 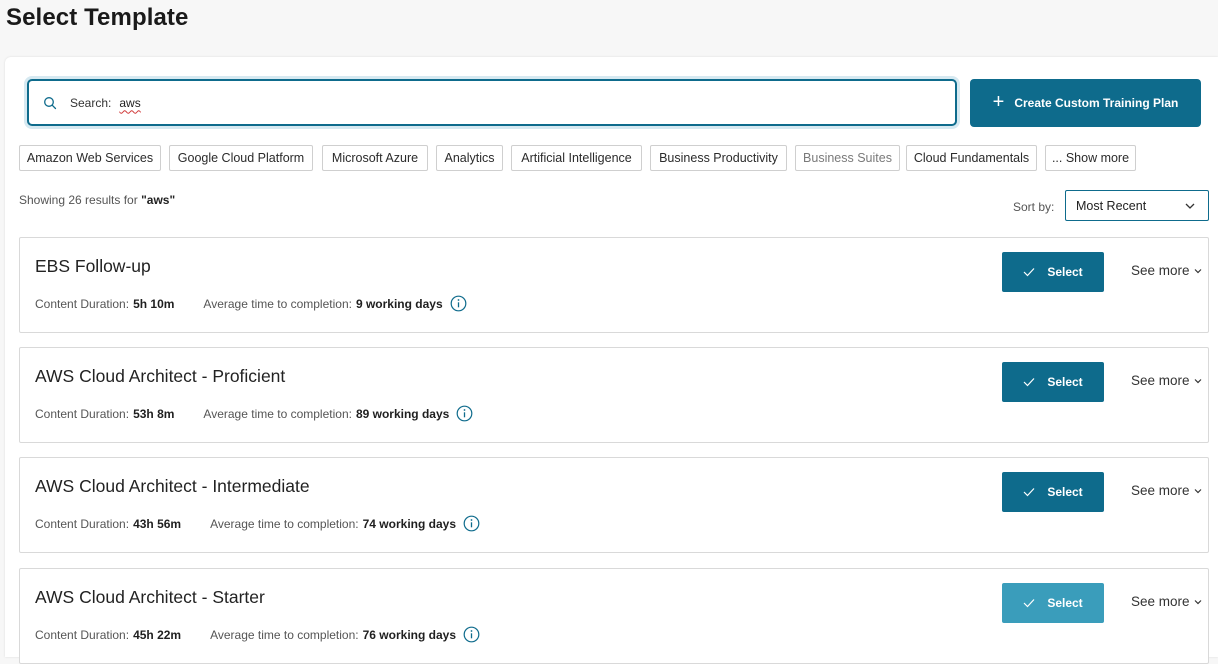 What do you see at coordinates (150, 597) in the screenshot?
I see `template-title: AWS Cloud Architect - Starter` at bounding box center [150, 597].